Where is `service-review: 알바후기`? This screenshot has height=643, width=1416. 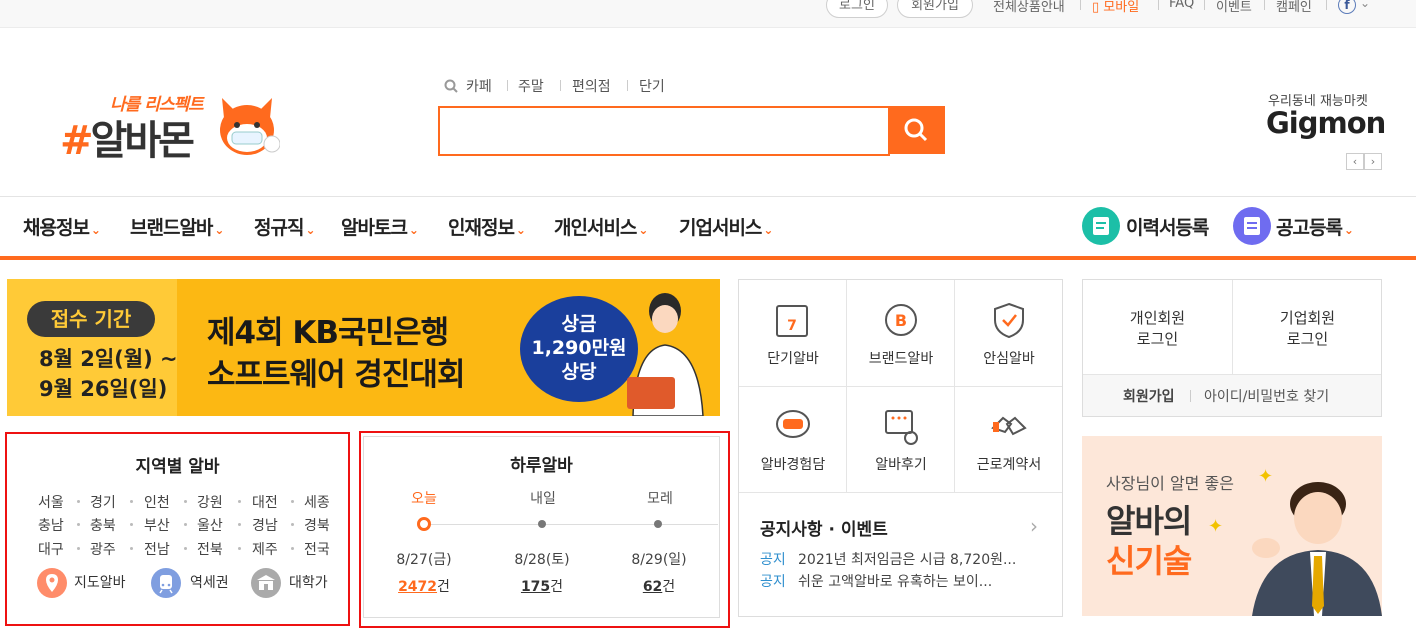
service-review: 알바후기 is located at coordinates (901, 439).